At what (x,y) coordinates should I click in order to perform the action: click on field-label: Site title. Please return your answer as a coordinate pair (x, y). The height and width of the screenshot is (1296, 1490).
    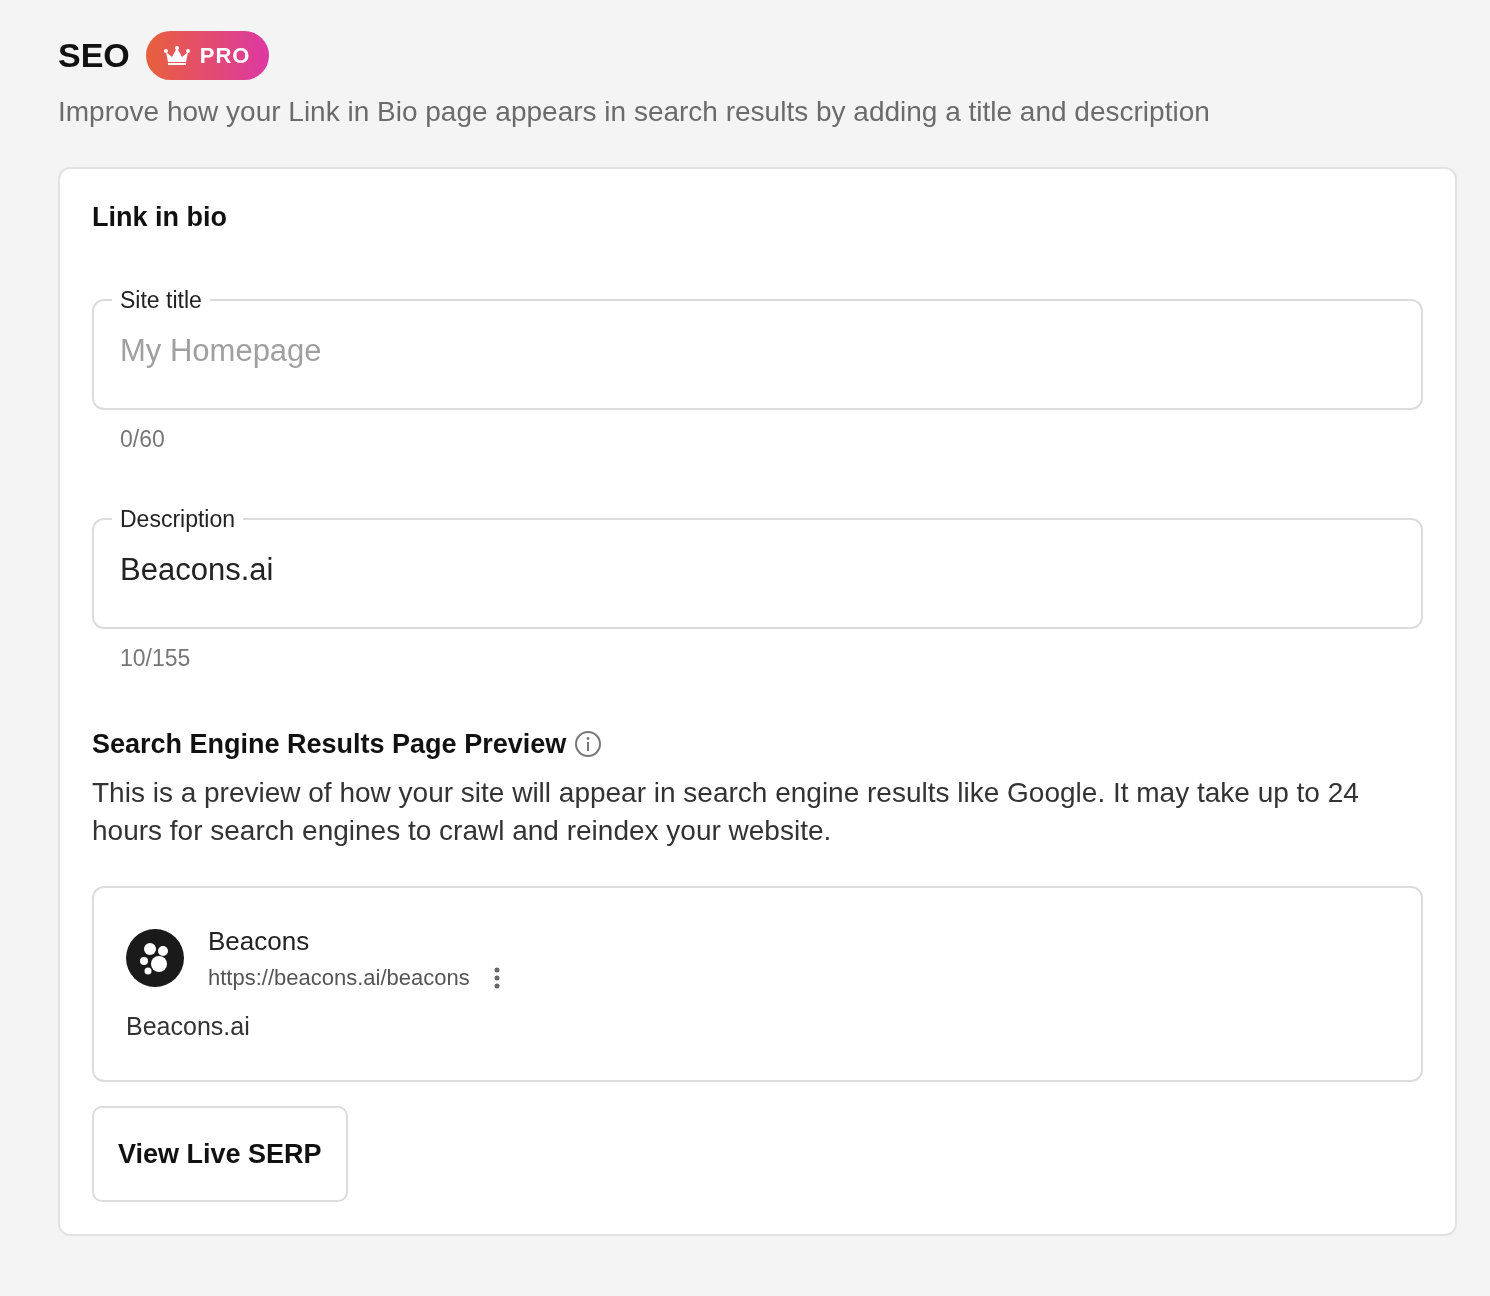
    Looking at the image, I should click on (161, 299).